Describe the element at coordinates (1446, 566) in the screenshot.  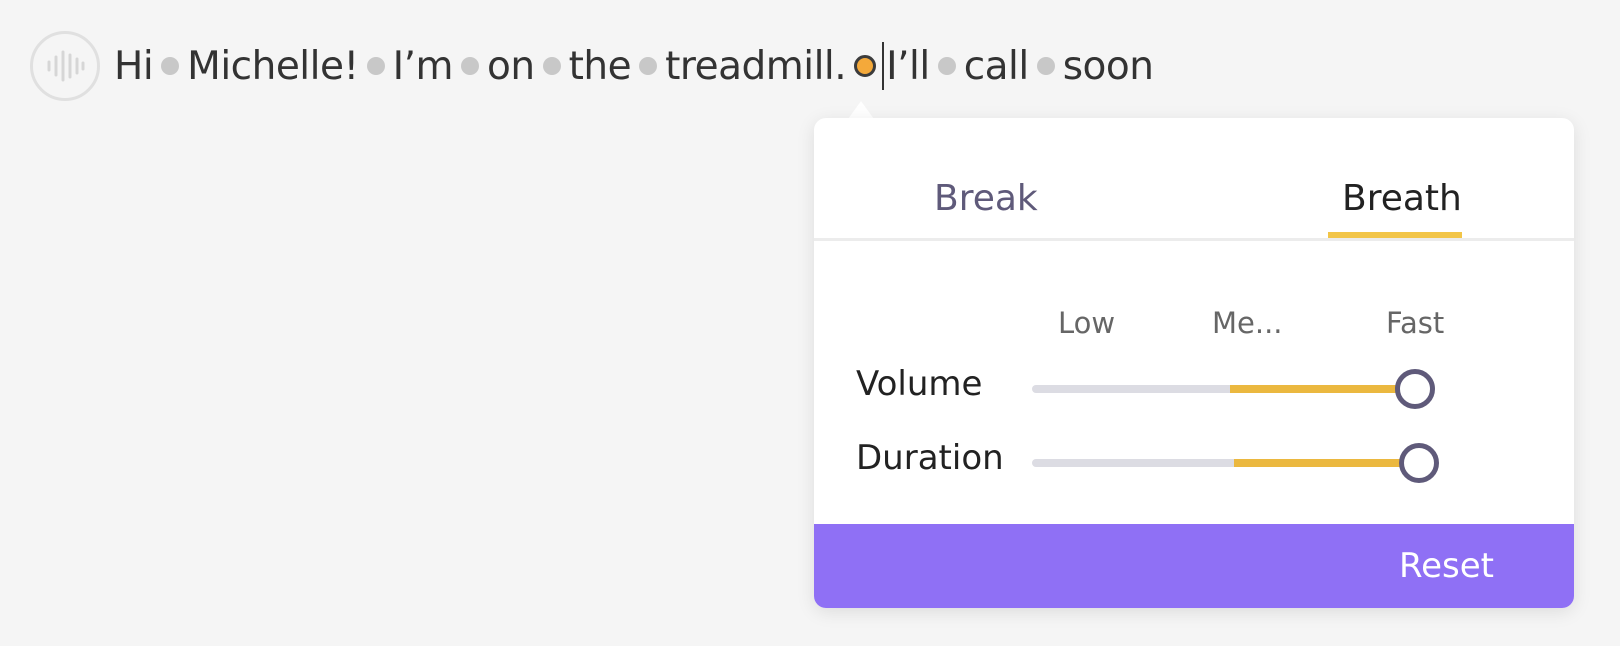
I see `reset-button: Reset` at that location.